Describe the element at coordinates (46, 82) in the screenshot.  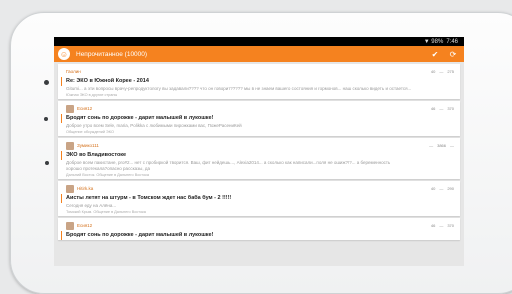
I see `camera-dot` at that location.